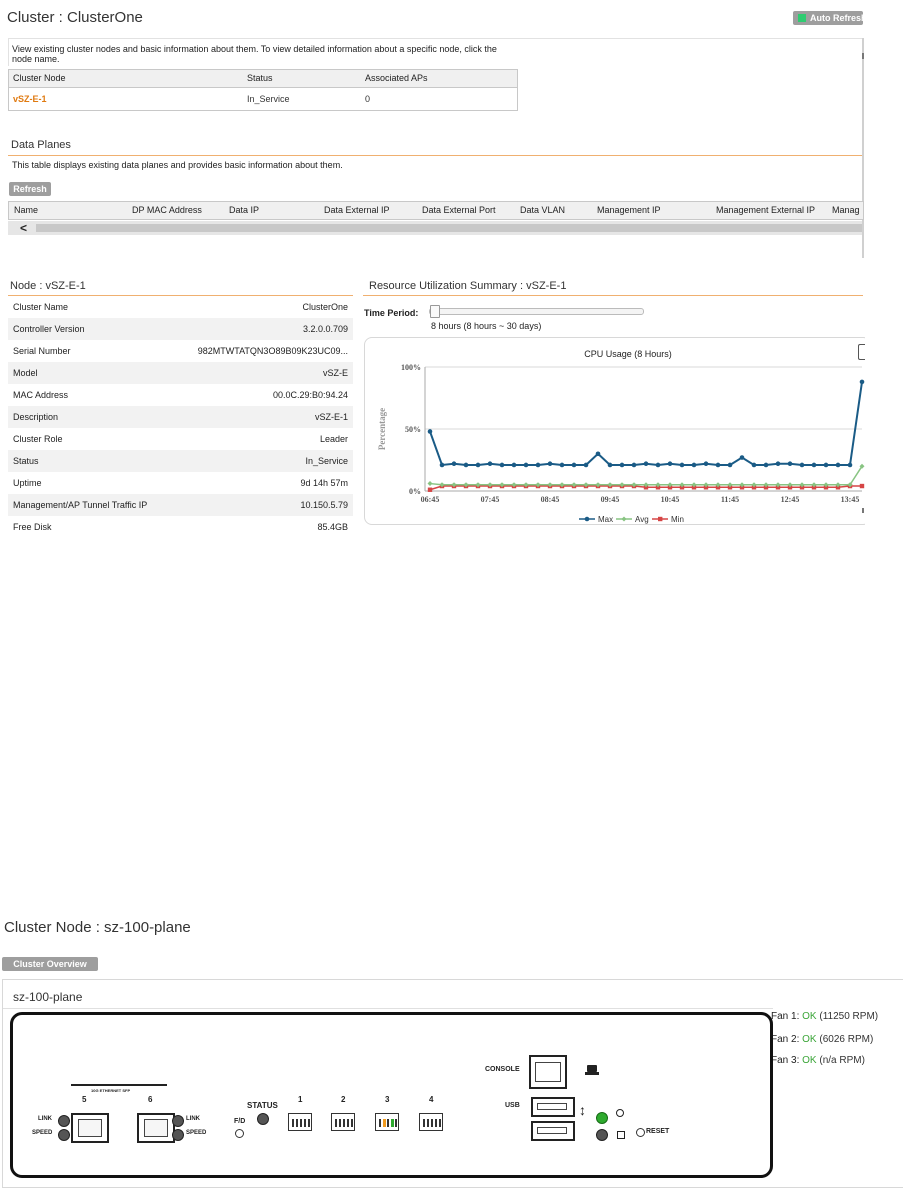 The width and height of the screenshot is (903, 1188). I want to click on node-detail-value: ClusterOne, so click(325, 307).